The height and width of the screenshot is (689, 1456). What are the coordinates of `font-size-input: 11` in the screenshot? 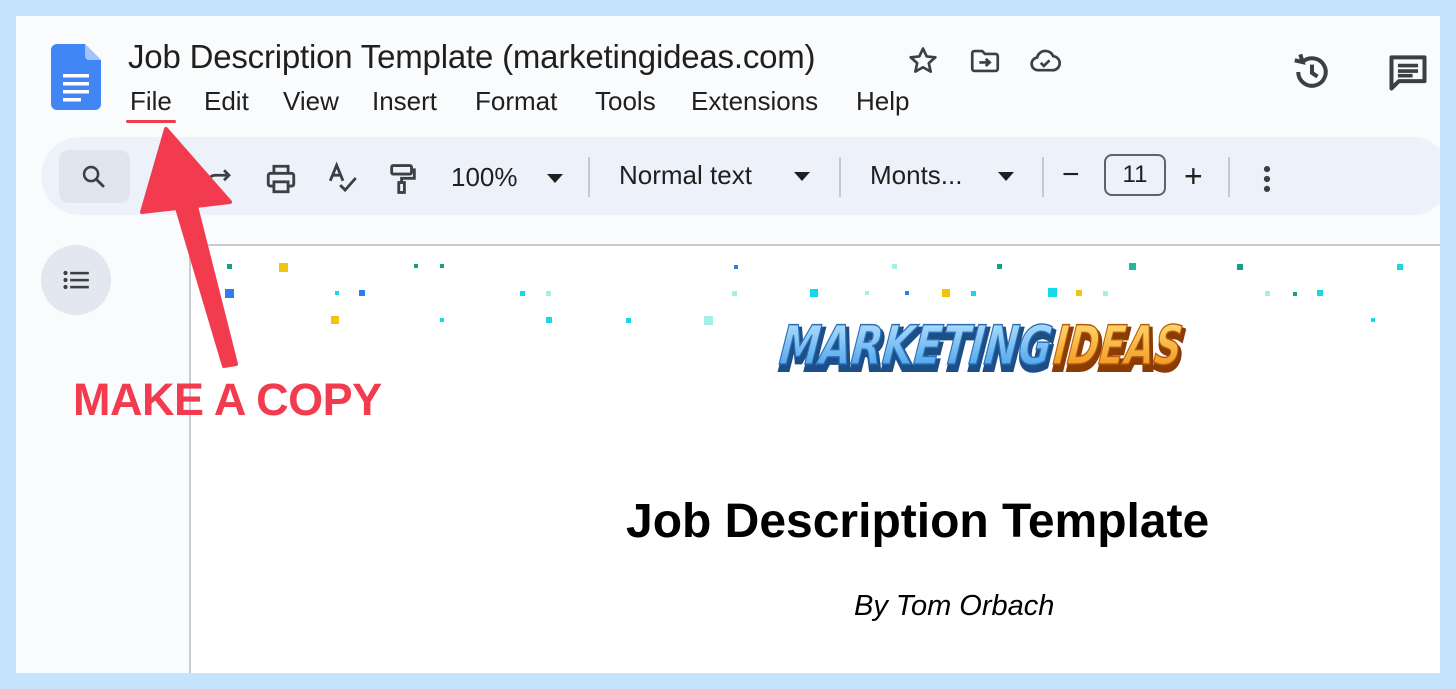 It's located at (1135, 175).